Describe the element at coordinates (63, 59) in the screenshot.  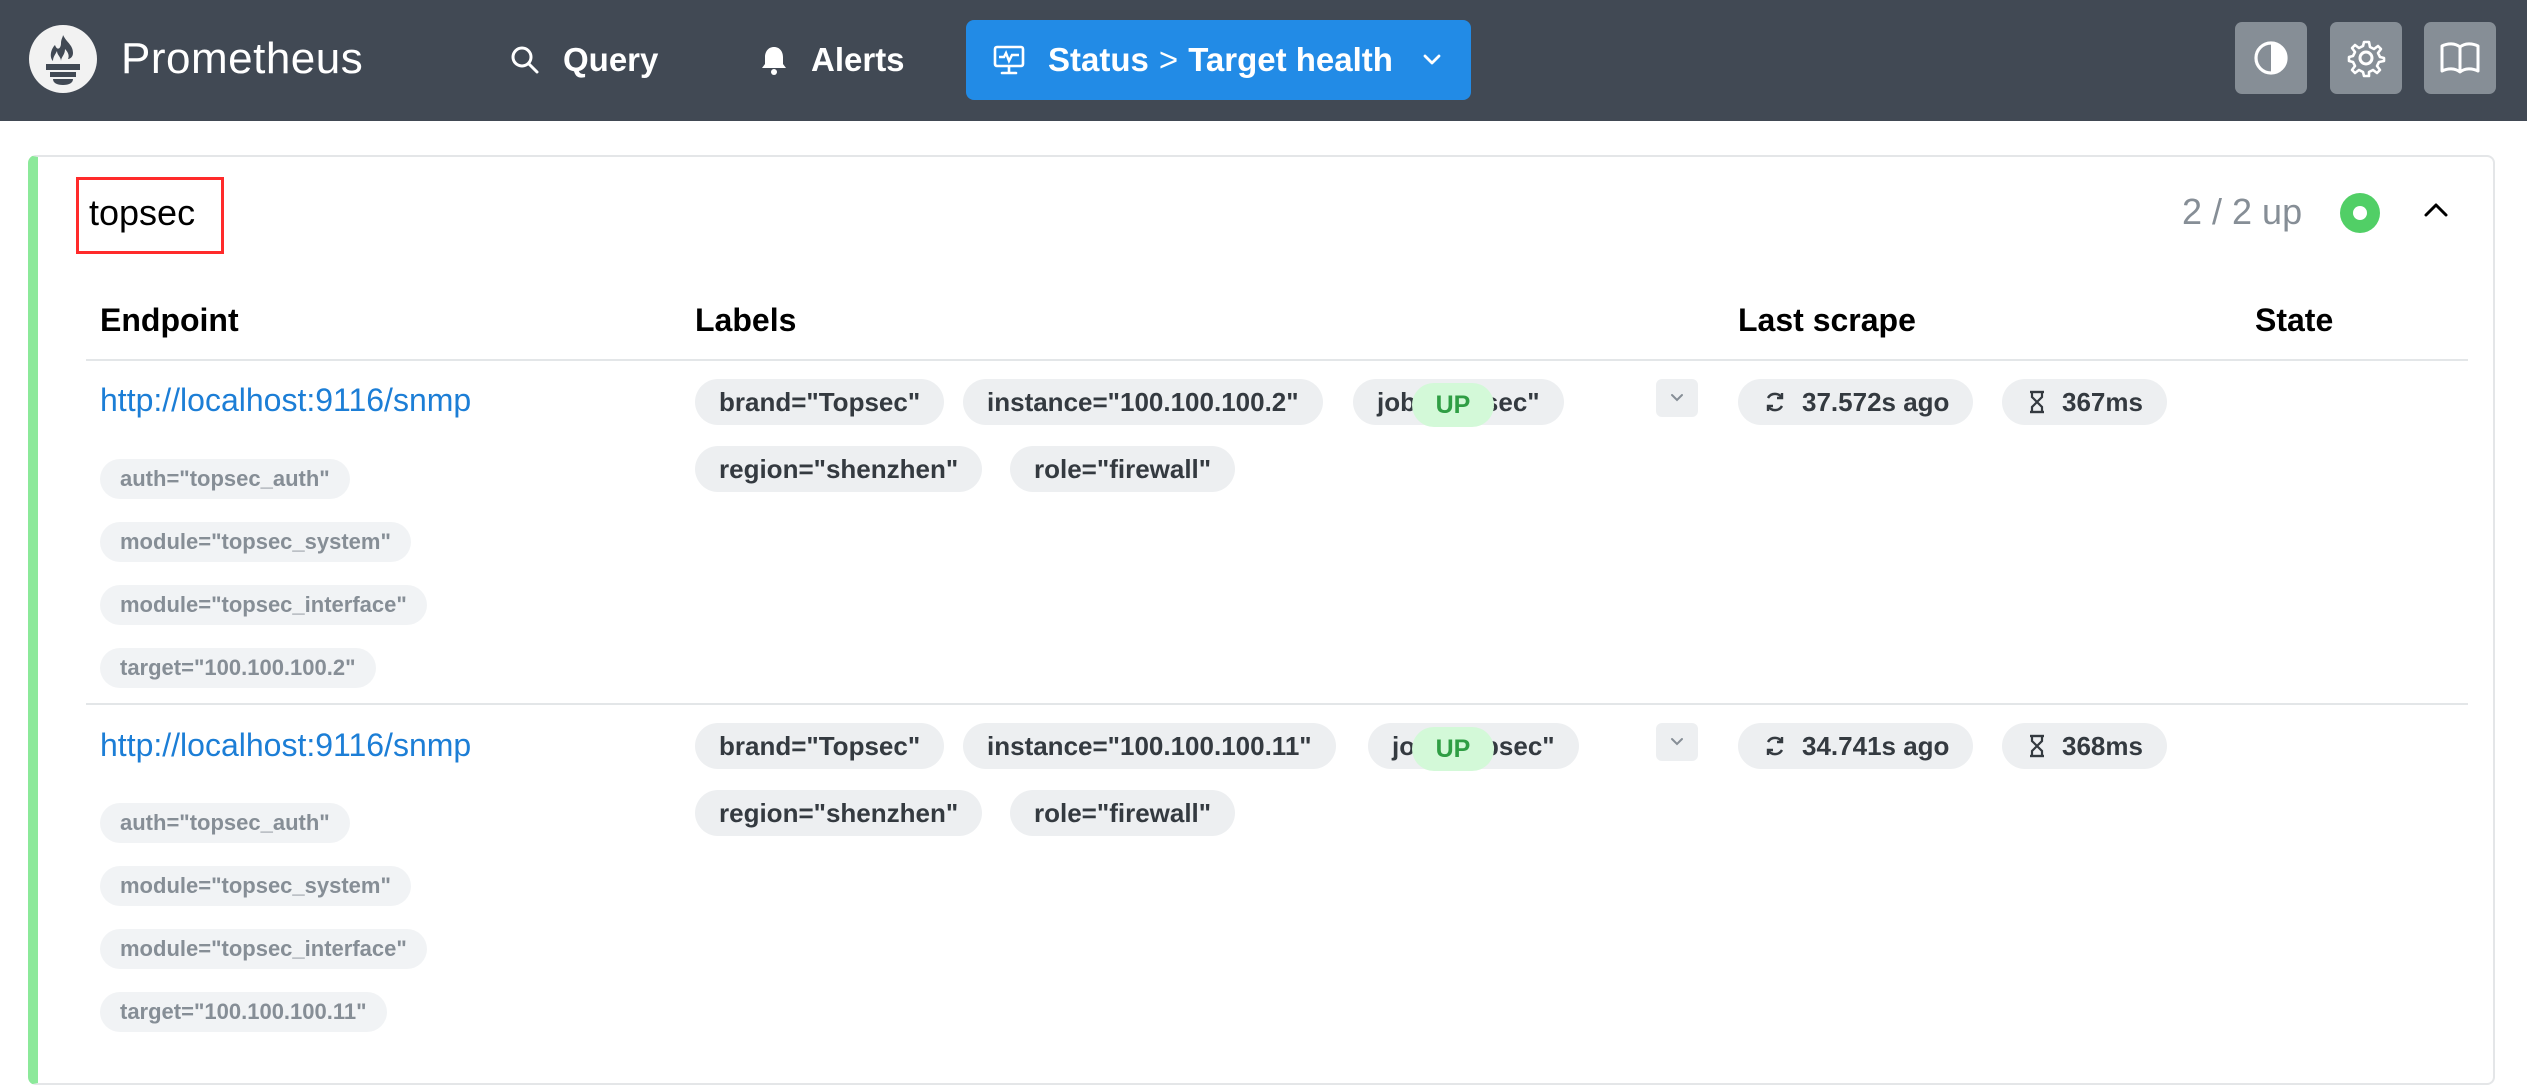
I see `prometheus-logo-icon` at that location.